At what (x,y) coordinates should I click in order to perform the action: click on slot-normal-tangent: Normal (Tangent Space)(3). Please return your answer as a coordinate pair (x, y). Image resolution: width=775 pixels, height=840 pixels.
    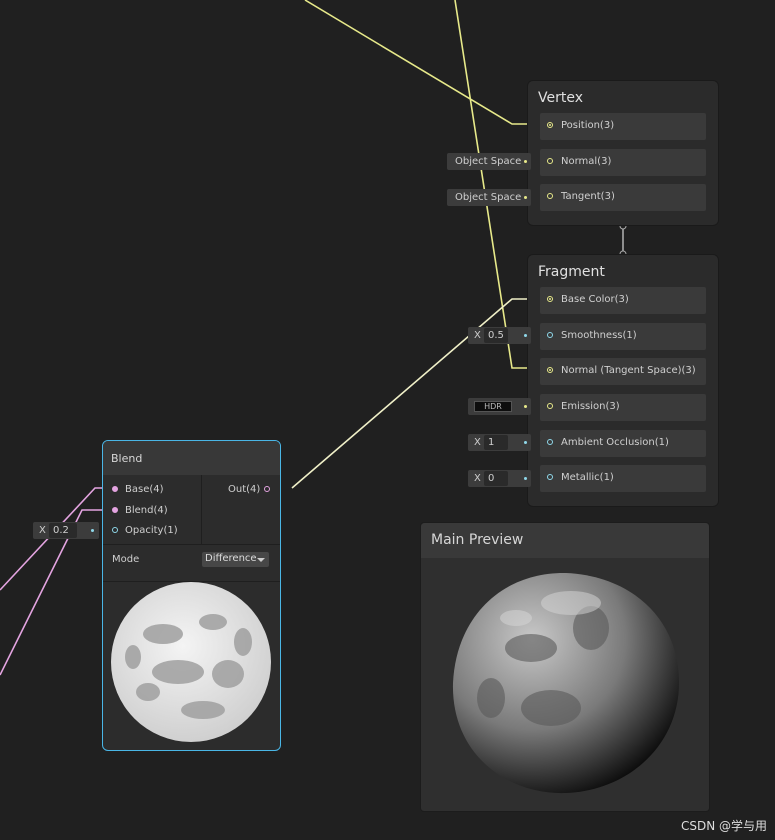
    Looking at the image, I should click on (623, 371).